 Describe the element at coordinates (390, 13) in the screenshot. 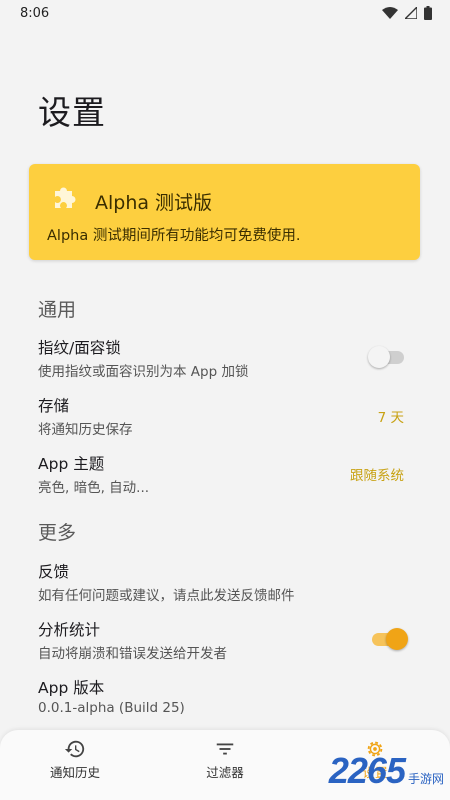

I see `wifi-icon` at that location.